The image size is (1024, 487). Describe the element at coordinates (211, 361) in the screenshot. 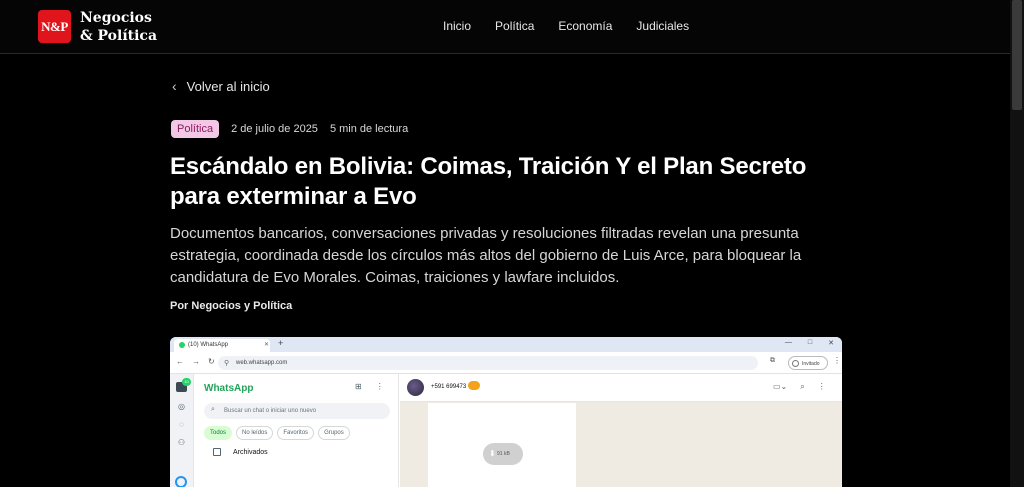

I see `reload-icon: ↻` at that location.